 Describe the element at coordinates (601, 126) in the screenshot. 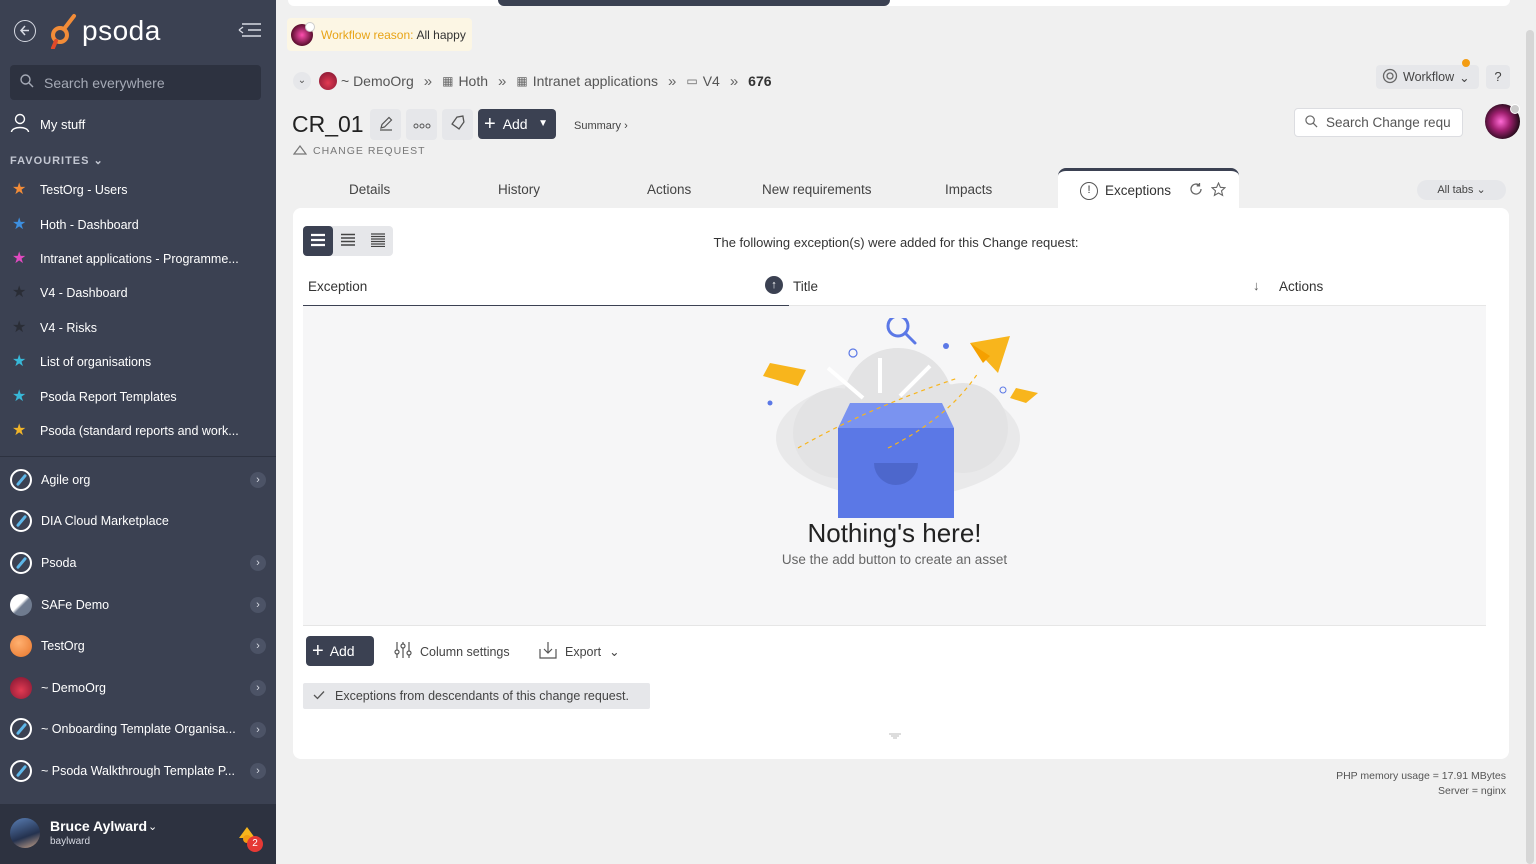

I see `summary-link: Summary ›` at that location.